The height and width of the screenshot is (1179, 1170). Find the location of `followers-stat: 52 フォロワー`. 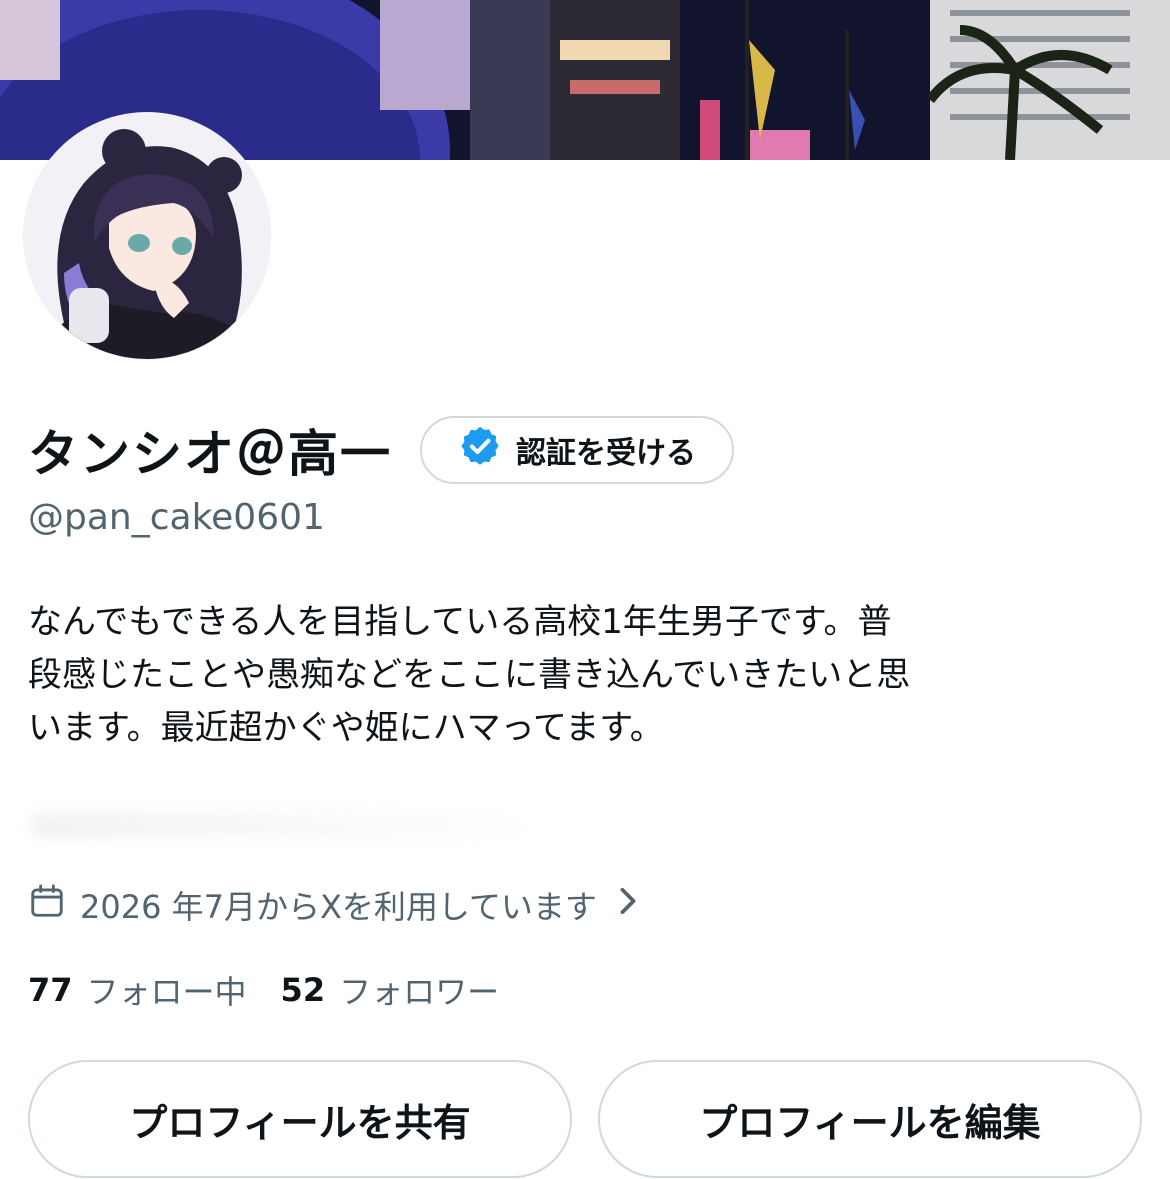

followers-stat: 52 フォロワー is located at coordinates (390, 990).